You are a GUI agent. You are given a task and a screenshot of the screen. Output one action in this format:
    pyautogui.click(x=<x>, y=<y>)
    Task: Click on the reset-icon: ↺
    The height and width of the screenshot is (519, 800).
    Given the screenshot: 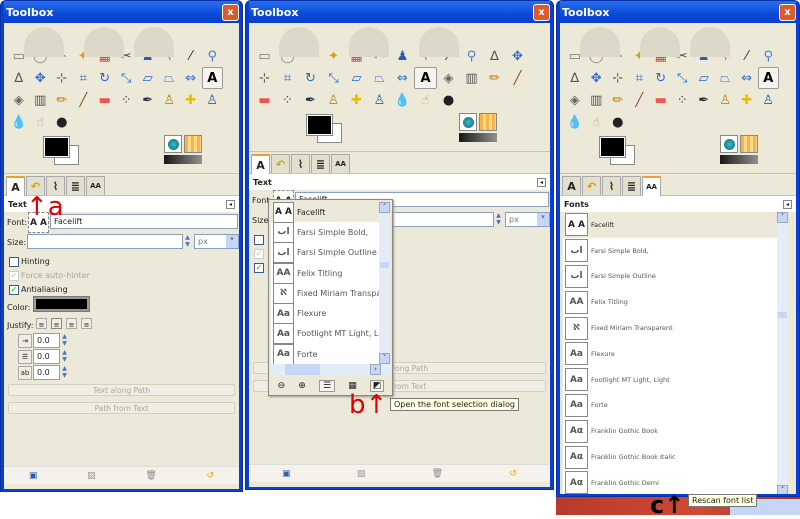 What is the action you would take?
    pyautogui.click(x=513, y=474)
    